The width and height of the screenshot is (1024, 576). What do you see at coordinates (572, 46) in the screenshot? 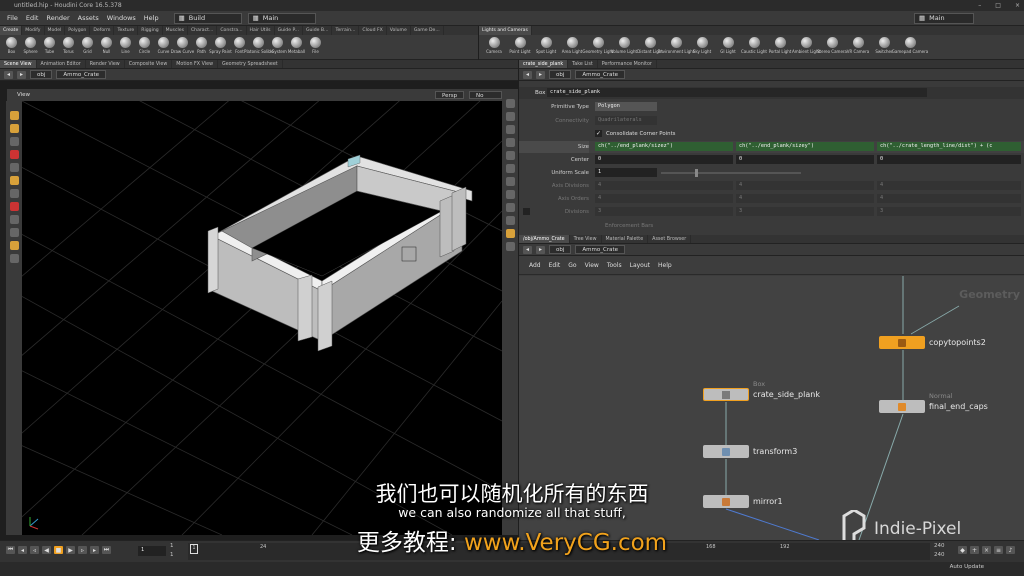
I see `tool-area-light: Area Light` at bounding box center [572, 46].